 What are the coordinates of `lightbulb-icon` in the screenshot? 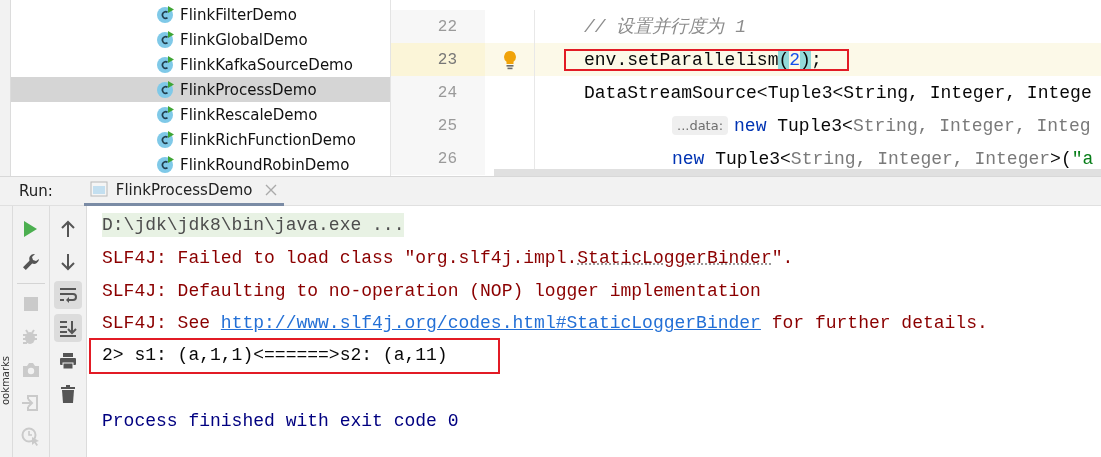 It's located at (509, 59).